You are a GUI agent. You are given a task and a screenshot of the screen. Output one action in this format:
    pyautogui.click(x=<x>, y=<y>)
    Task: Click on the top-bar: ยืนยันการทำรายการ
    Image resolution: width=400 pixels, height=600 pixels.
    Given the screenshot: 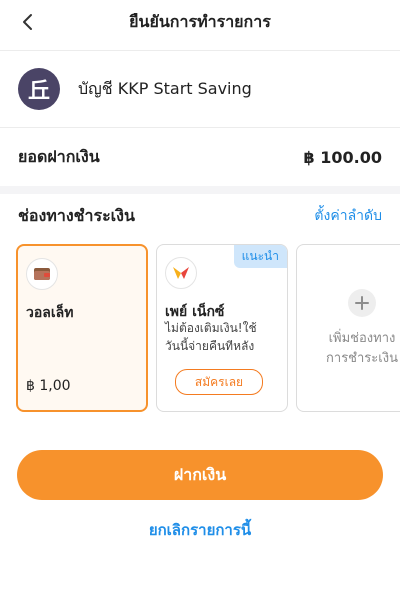 What is the action you would take?
    pyautogui.click(x=200, y=22)
    